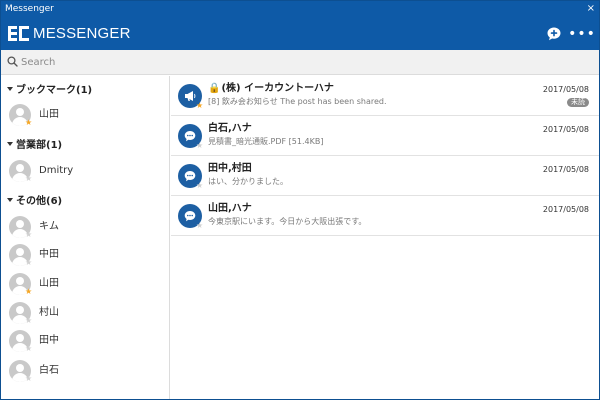 The width and height of the screenshot is (600, 400). Describe the element at coordinates (82, 33) in the screenshot. I see `logo-text: MESSENGER` at that location.